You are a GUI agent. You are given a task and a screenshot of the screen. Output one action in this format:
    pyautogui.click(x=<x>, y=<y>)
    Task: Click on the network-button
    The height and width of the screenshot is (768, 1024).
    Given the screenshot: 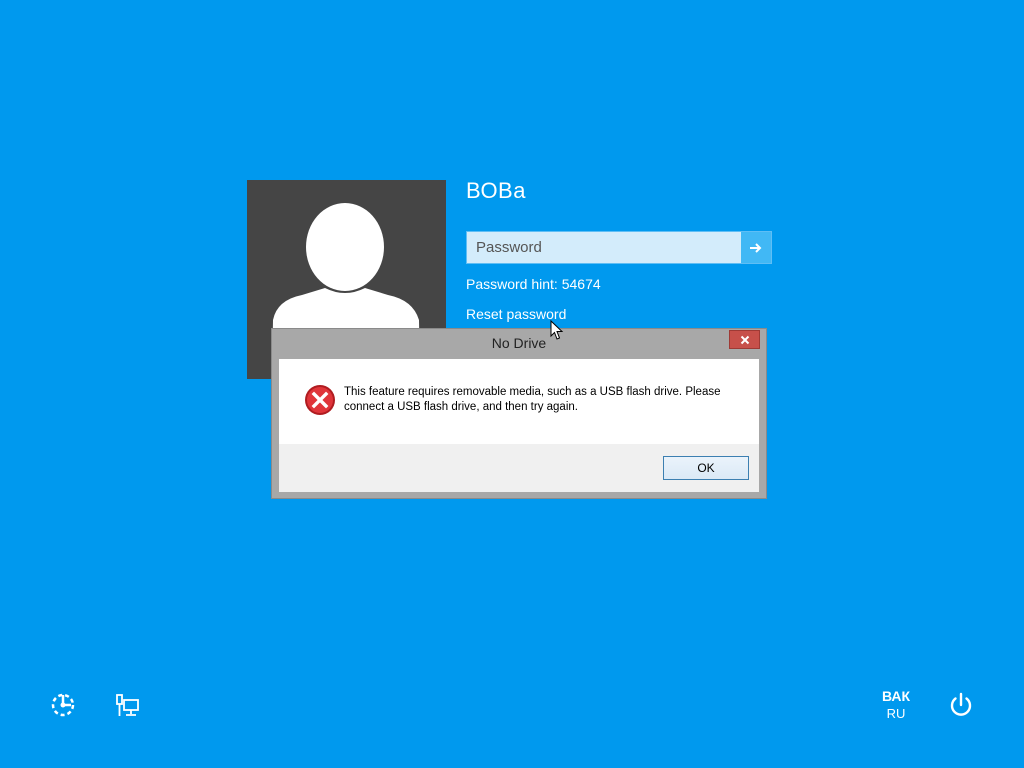 What is the action you would take?
    pyautogui.click(x=128, y=706)
    